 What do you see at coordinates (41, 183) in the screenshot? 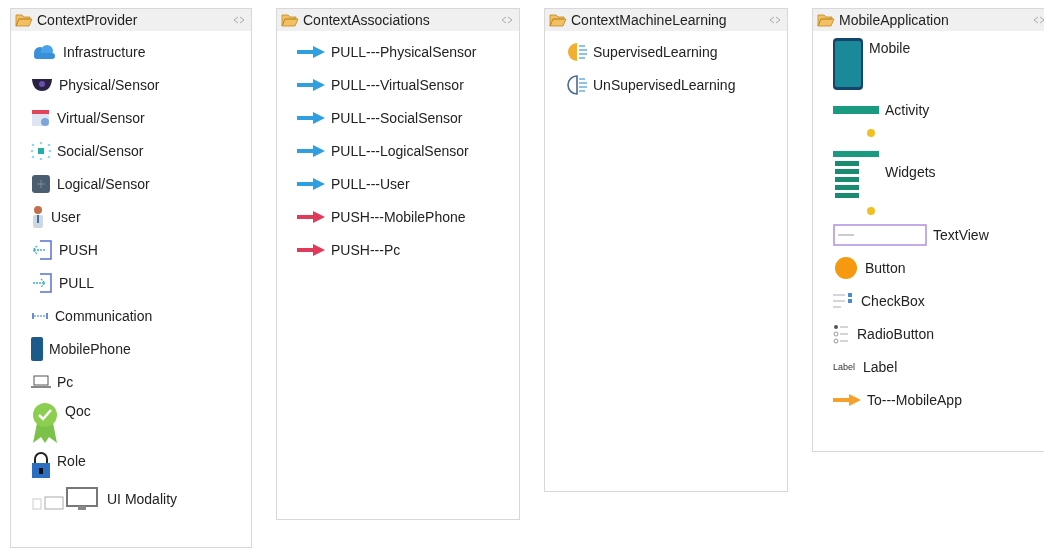
I see `chip-icon` at bounding box center [41, 183].